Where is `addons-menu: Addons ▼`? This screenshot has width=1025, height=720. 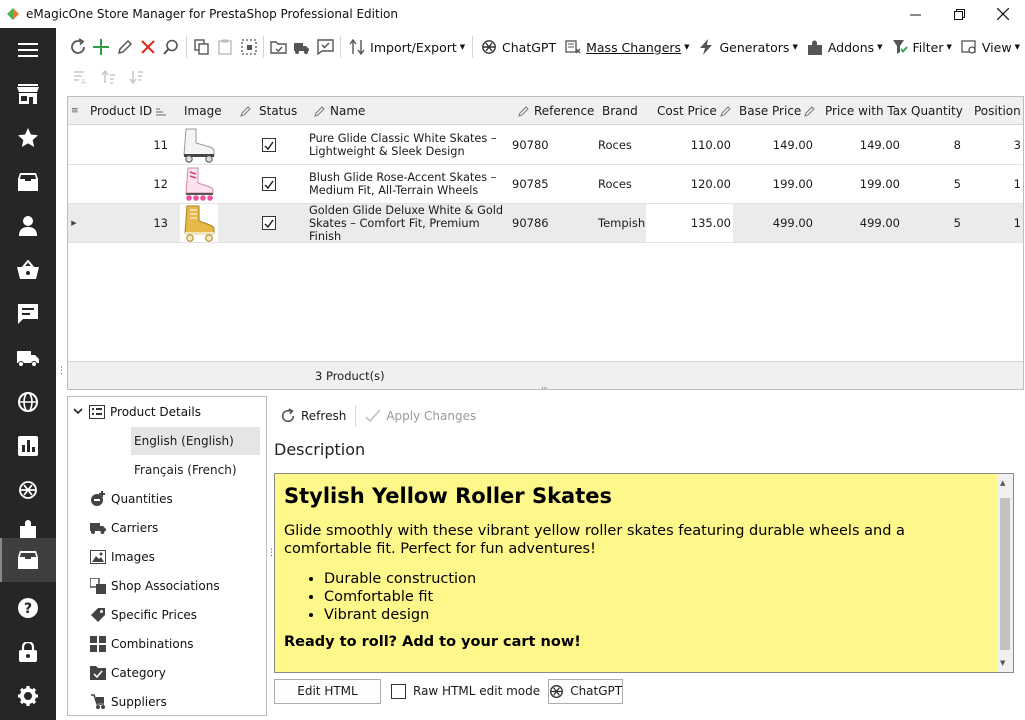
addons-menu: Addons ▼ is located at coordinates (844, 47).